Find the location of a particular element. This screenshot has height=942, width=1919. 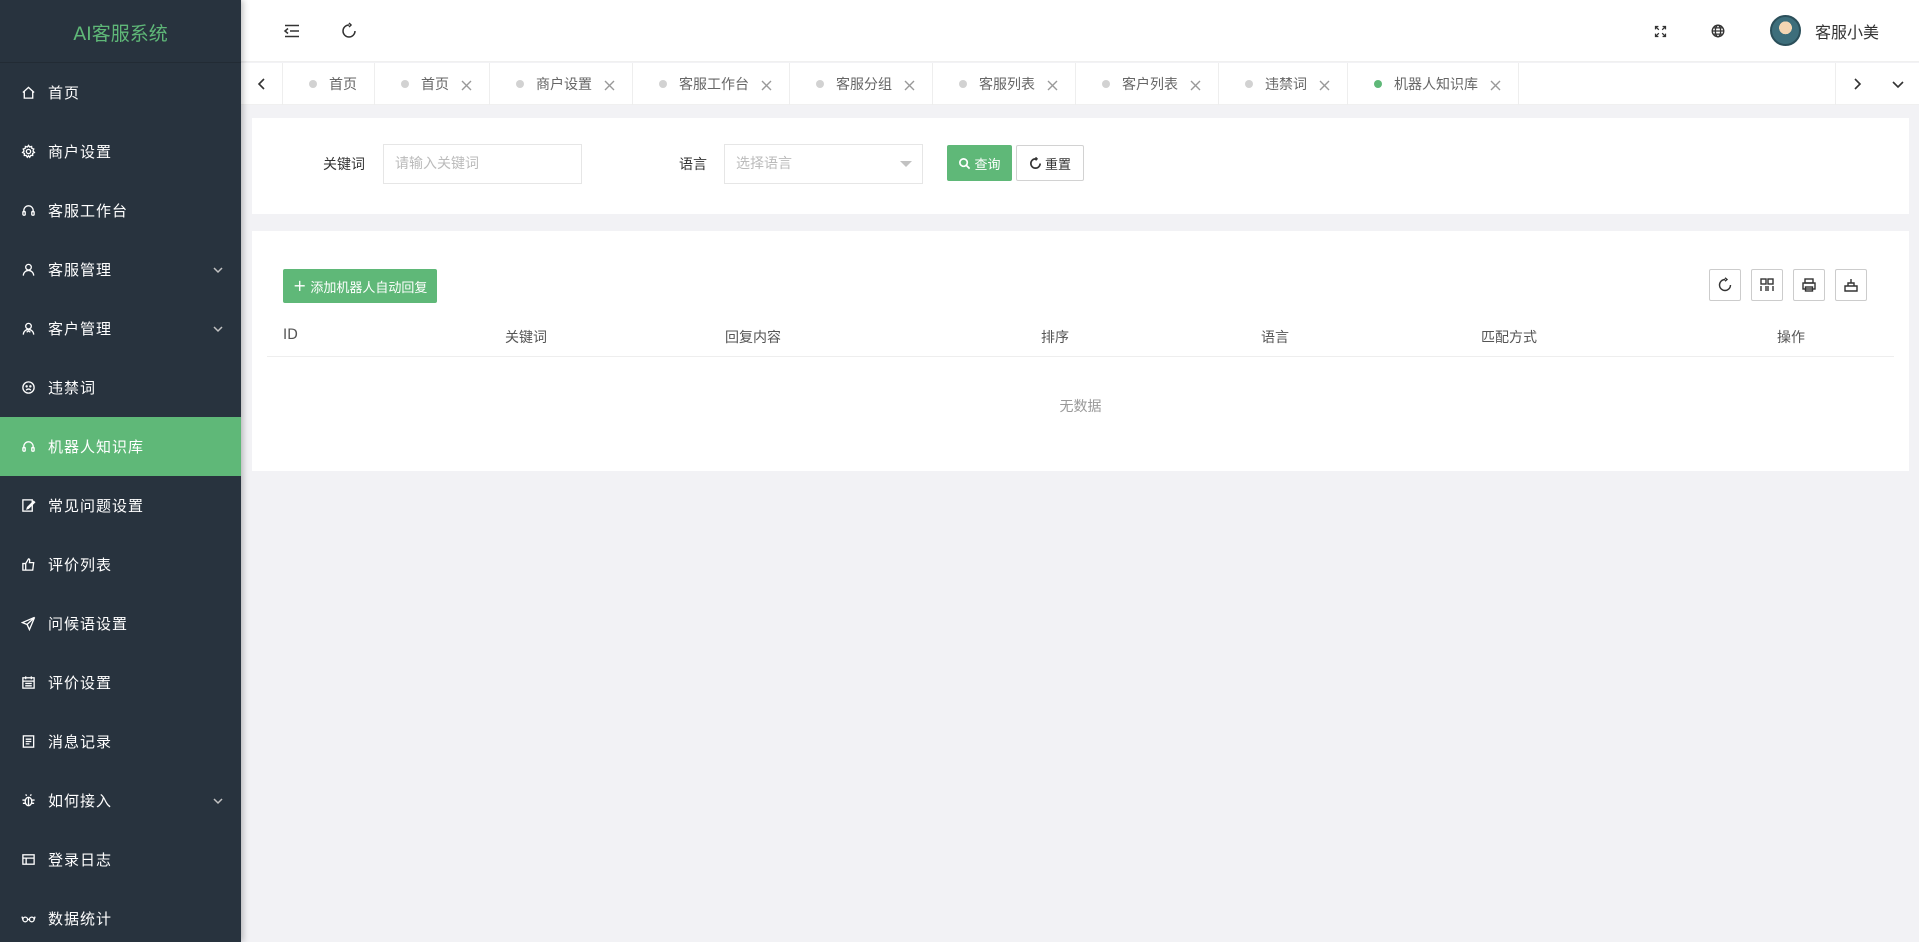

sidebar-item-greeting-settings: 问候语设置 is located at coordinates (120, 623).